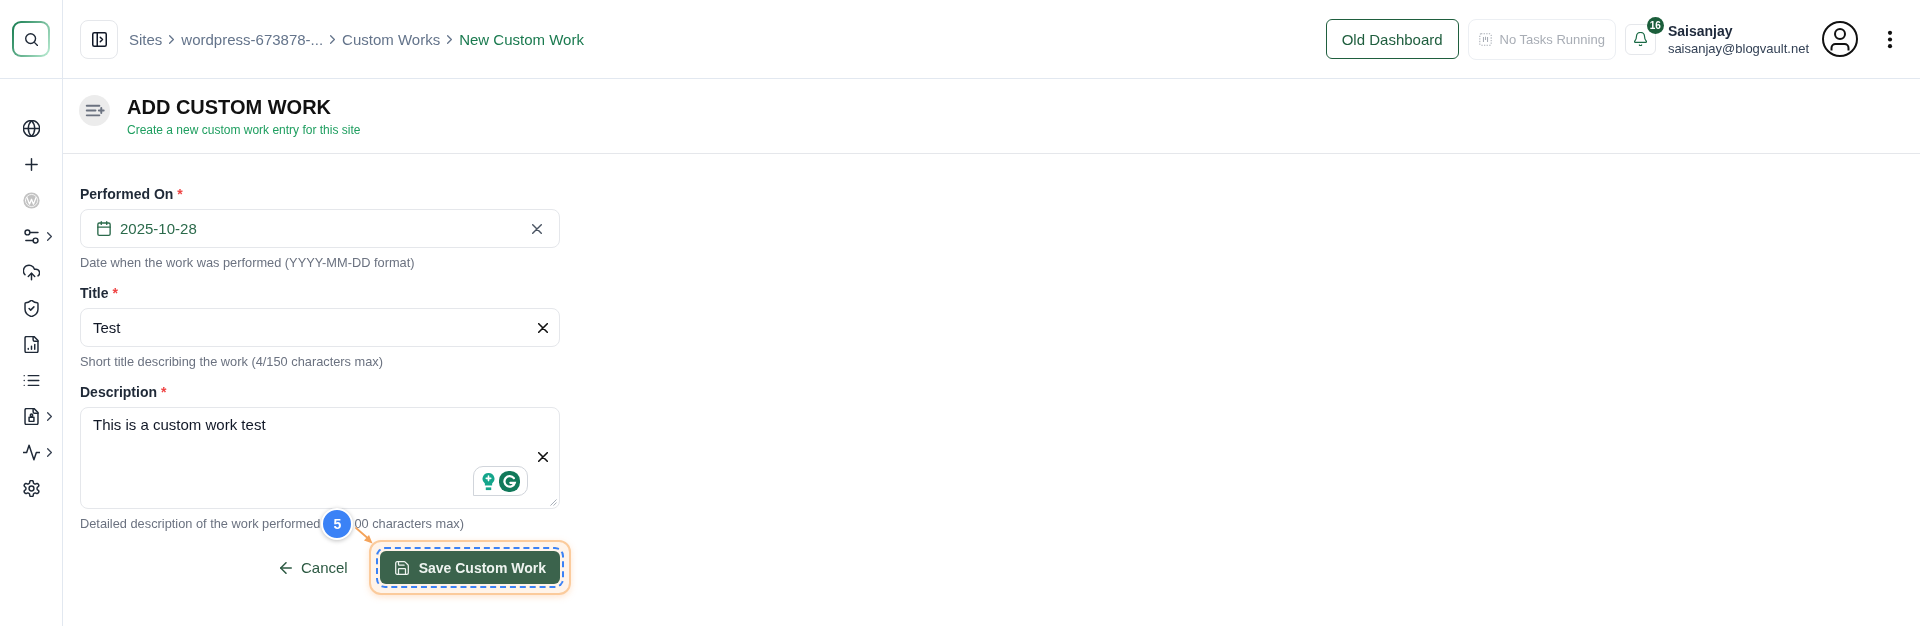  I want to click on calendar-icon, so click(104, 228).